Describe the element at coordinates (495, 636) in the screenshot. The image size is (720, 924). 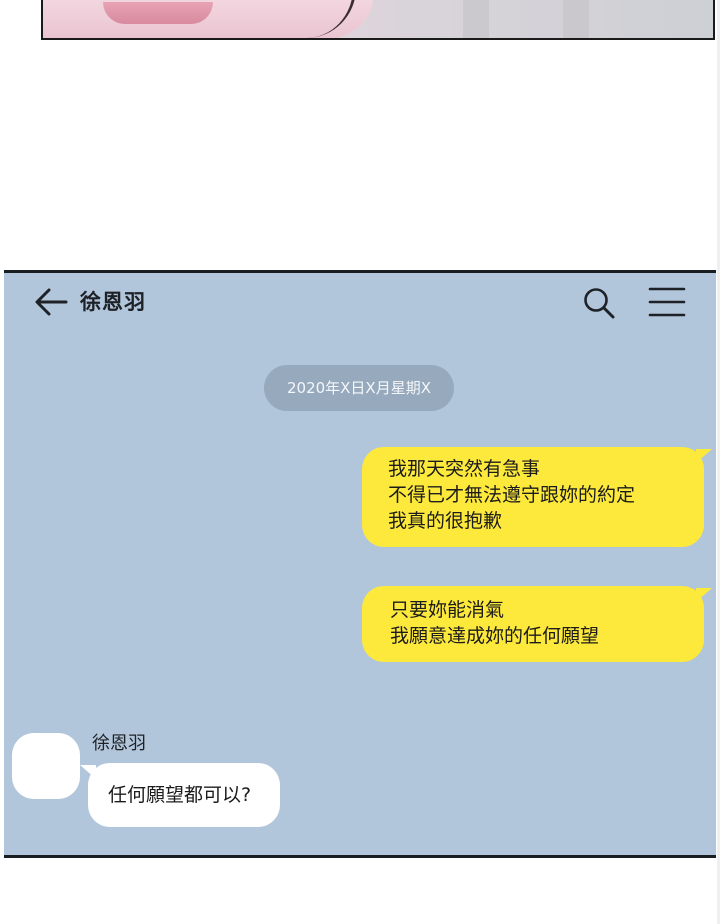
I see `message-line: 我願意達成妳的任何願望` at that location.